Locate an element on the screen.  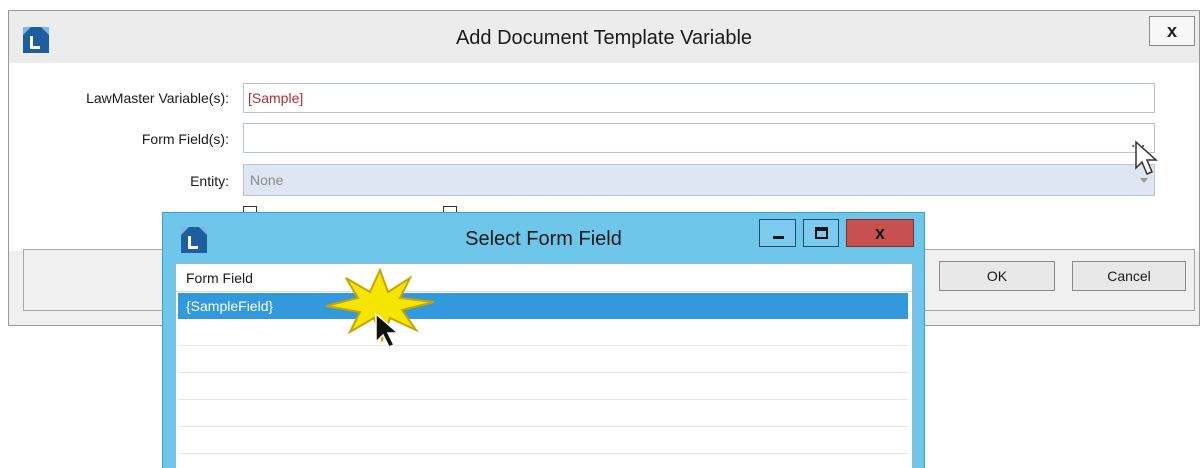
cancel-button: Cancel is located at coordinates (1129, 276).